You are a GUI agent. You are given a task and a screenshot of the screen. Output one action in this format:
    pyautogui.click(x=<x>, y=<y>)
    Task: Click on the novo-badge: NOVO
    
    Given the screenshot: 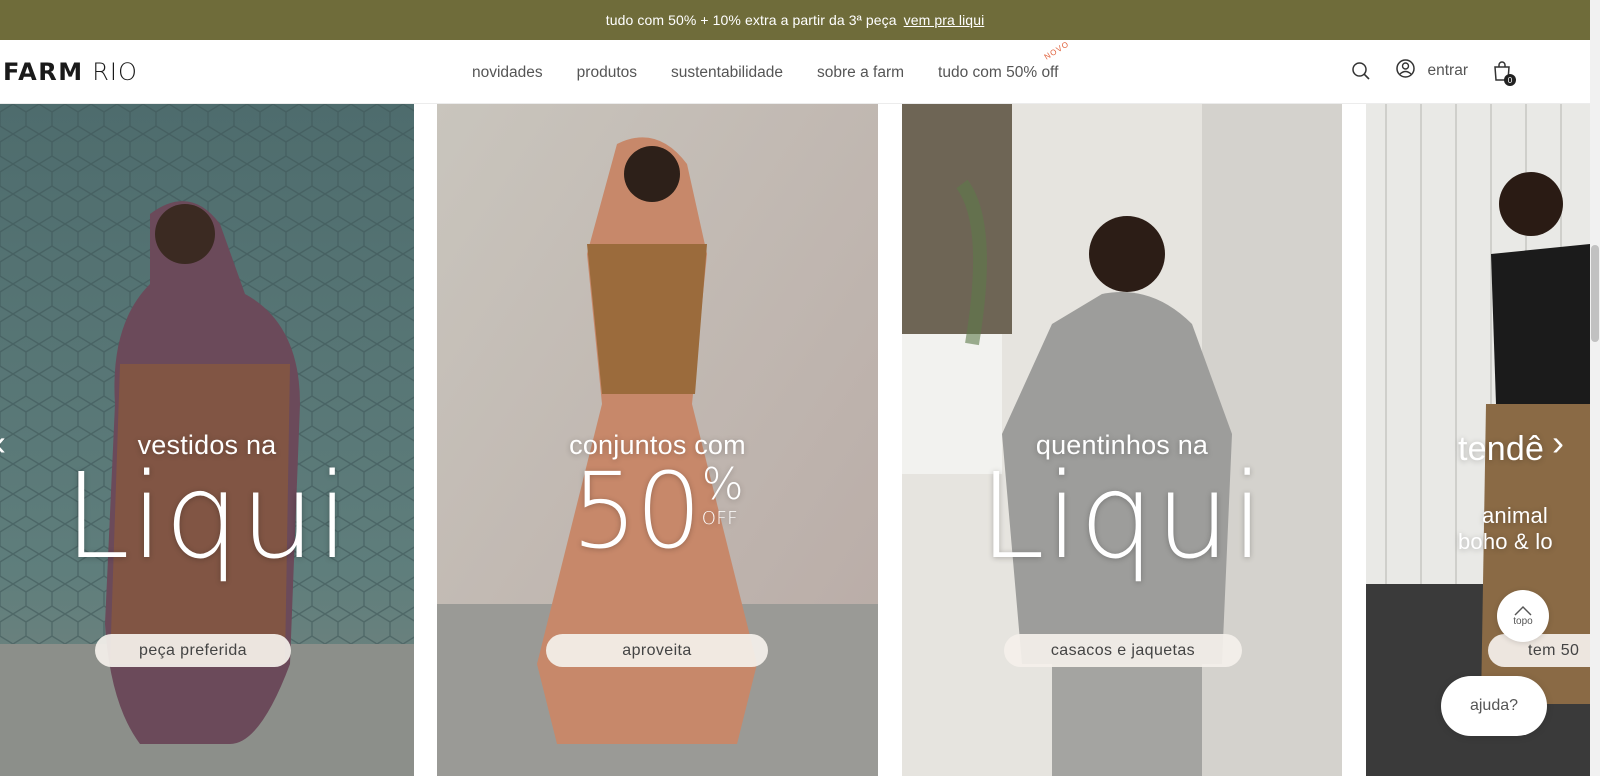 What is the action you would take?
    pyautogui.click(x=1056, y=50)
    